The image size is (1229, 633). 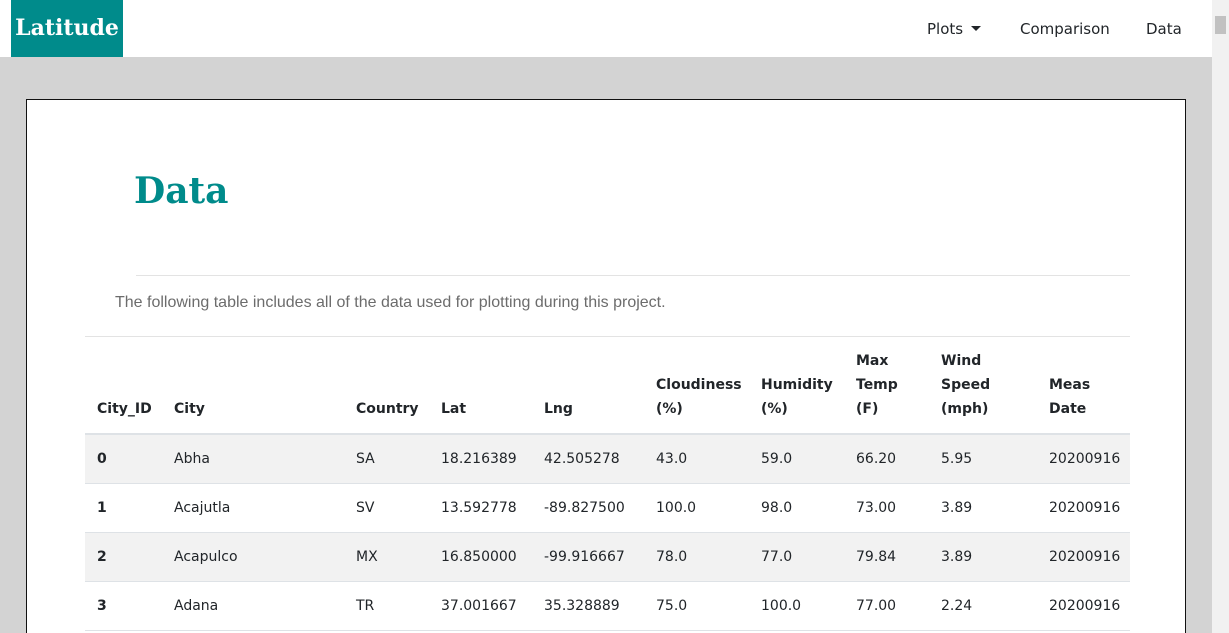 What do you see at coordinates (588, 557) in the screenshot?
I see `cell-lng: -99.916667` at bounding box center [588, 557].